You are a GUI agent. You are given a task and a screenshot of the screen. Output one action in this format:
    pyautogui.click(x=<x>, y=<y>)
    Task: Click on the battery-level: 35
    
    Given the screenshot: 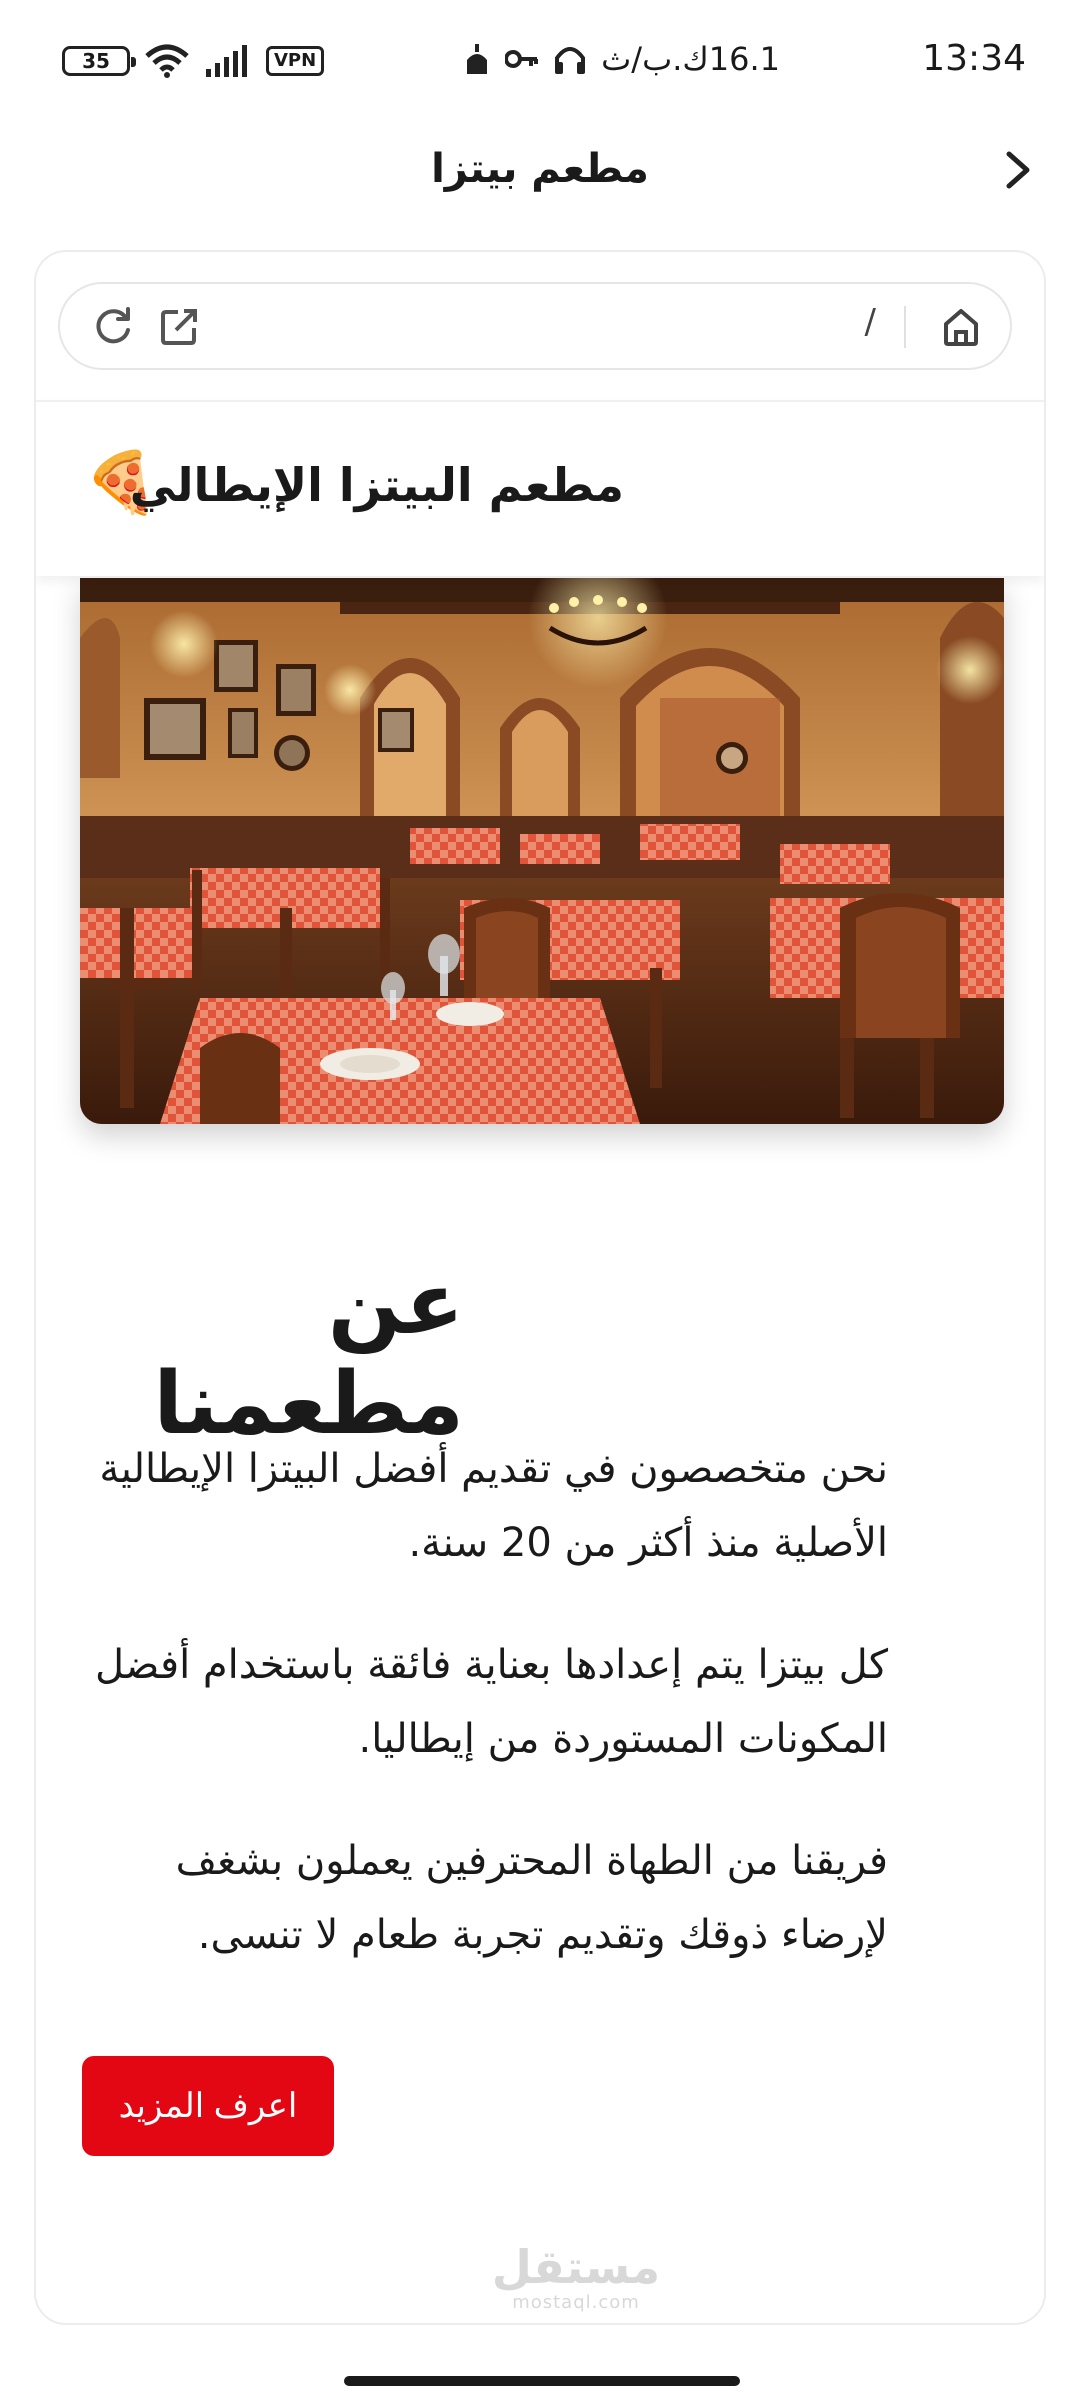 What is the action you would take?
    pyautogui.click(x=96, y=61)
    